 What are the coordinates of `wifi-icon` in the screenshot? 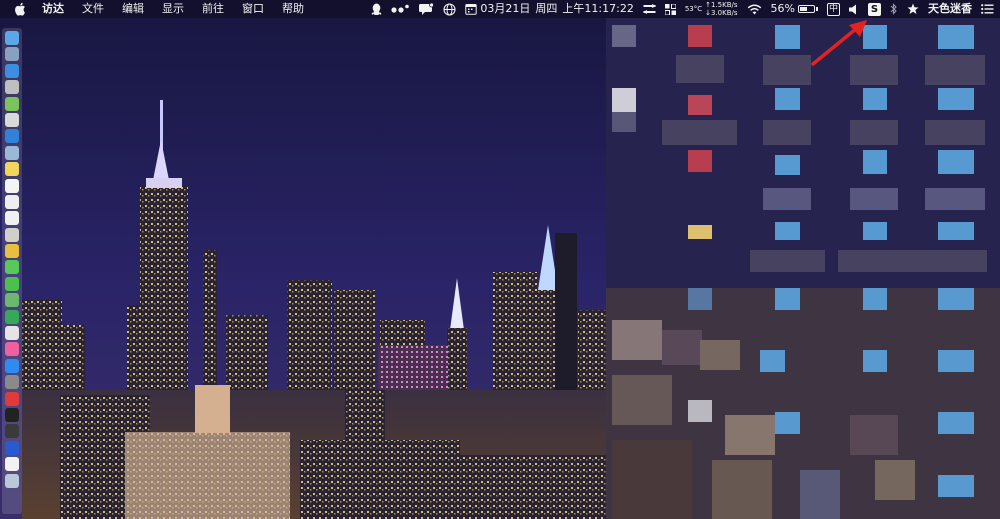 It's located at (754, 9).